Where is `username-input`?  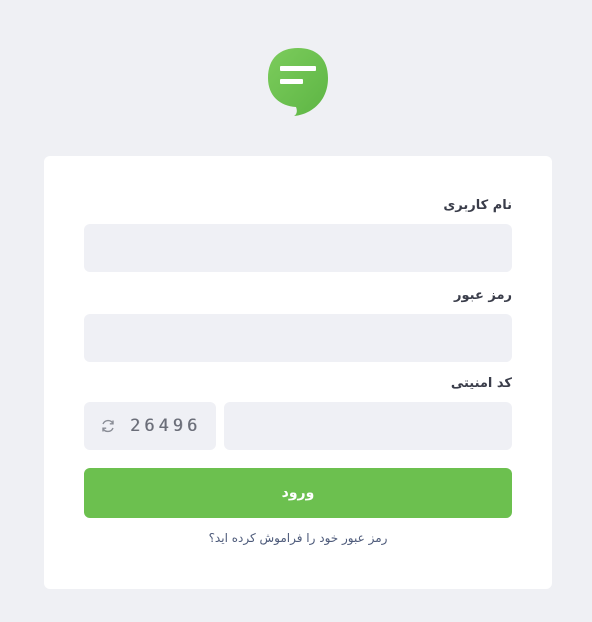 username-input is located at coordinates (298, 248).